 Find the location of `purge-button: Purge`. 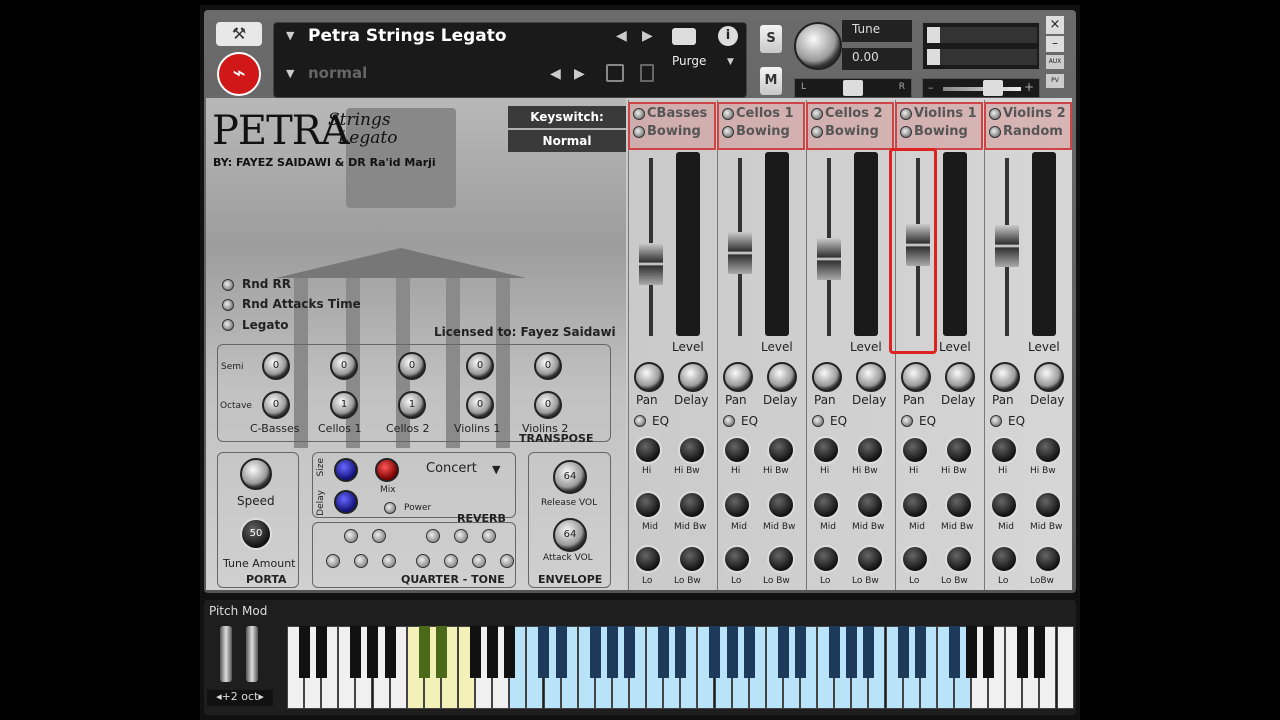

purge-button: Purge is located at coordinates (689, 61).